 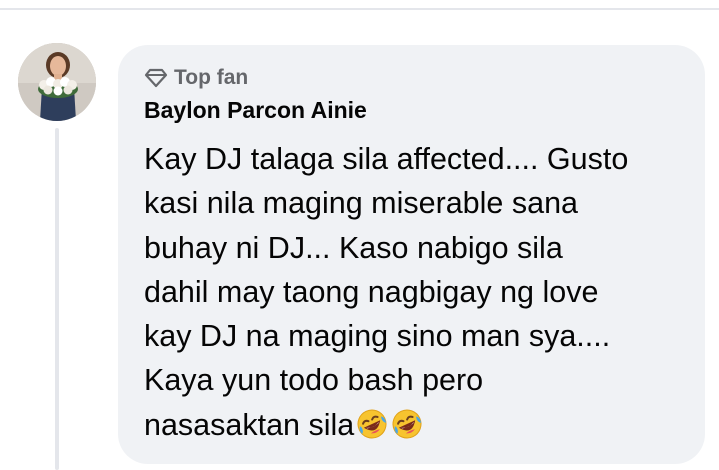 I want to click on comment-line: dahil may taong nagbigay ng love, so click(x=371, y=291).